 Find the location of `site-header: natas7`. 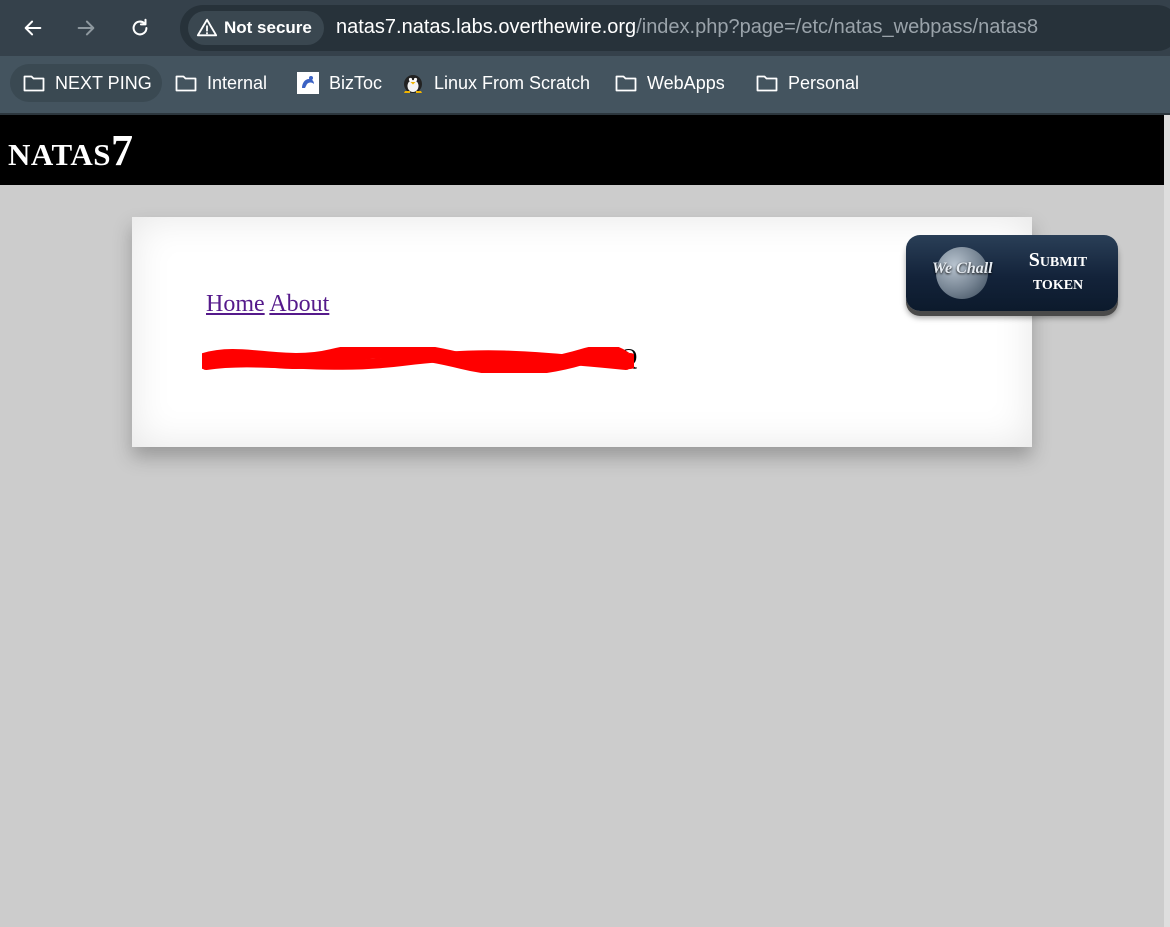

site-header: natas7 is located at coordinates (582, 150).